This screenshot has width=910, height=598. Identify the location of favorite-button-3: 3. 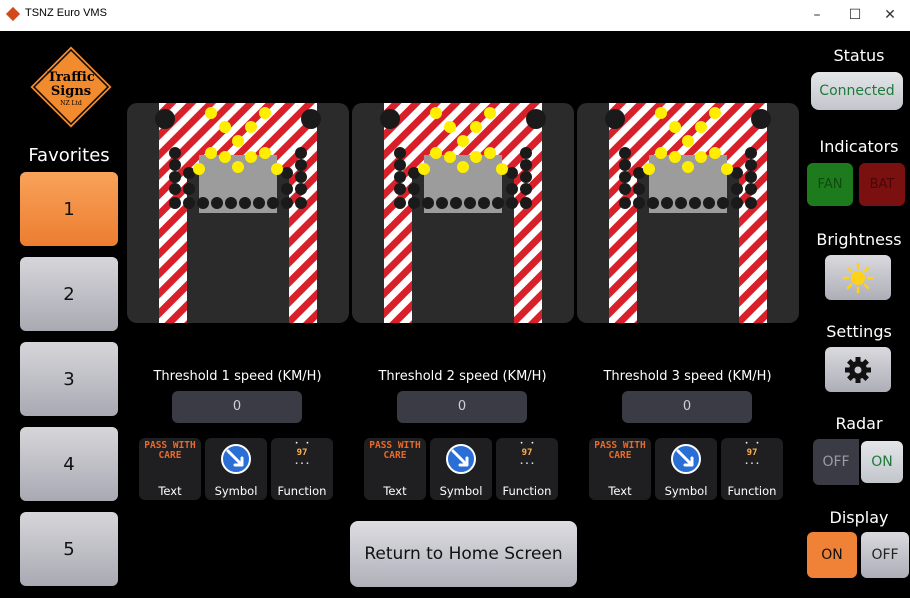
(69, 379).